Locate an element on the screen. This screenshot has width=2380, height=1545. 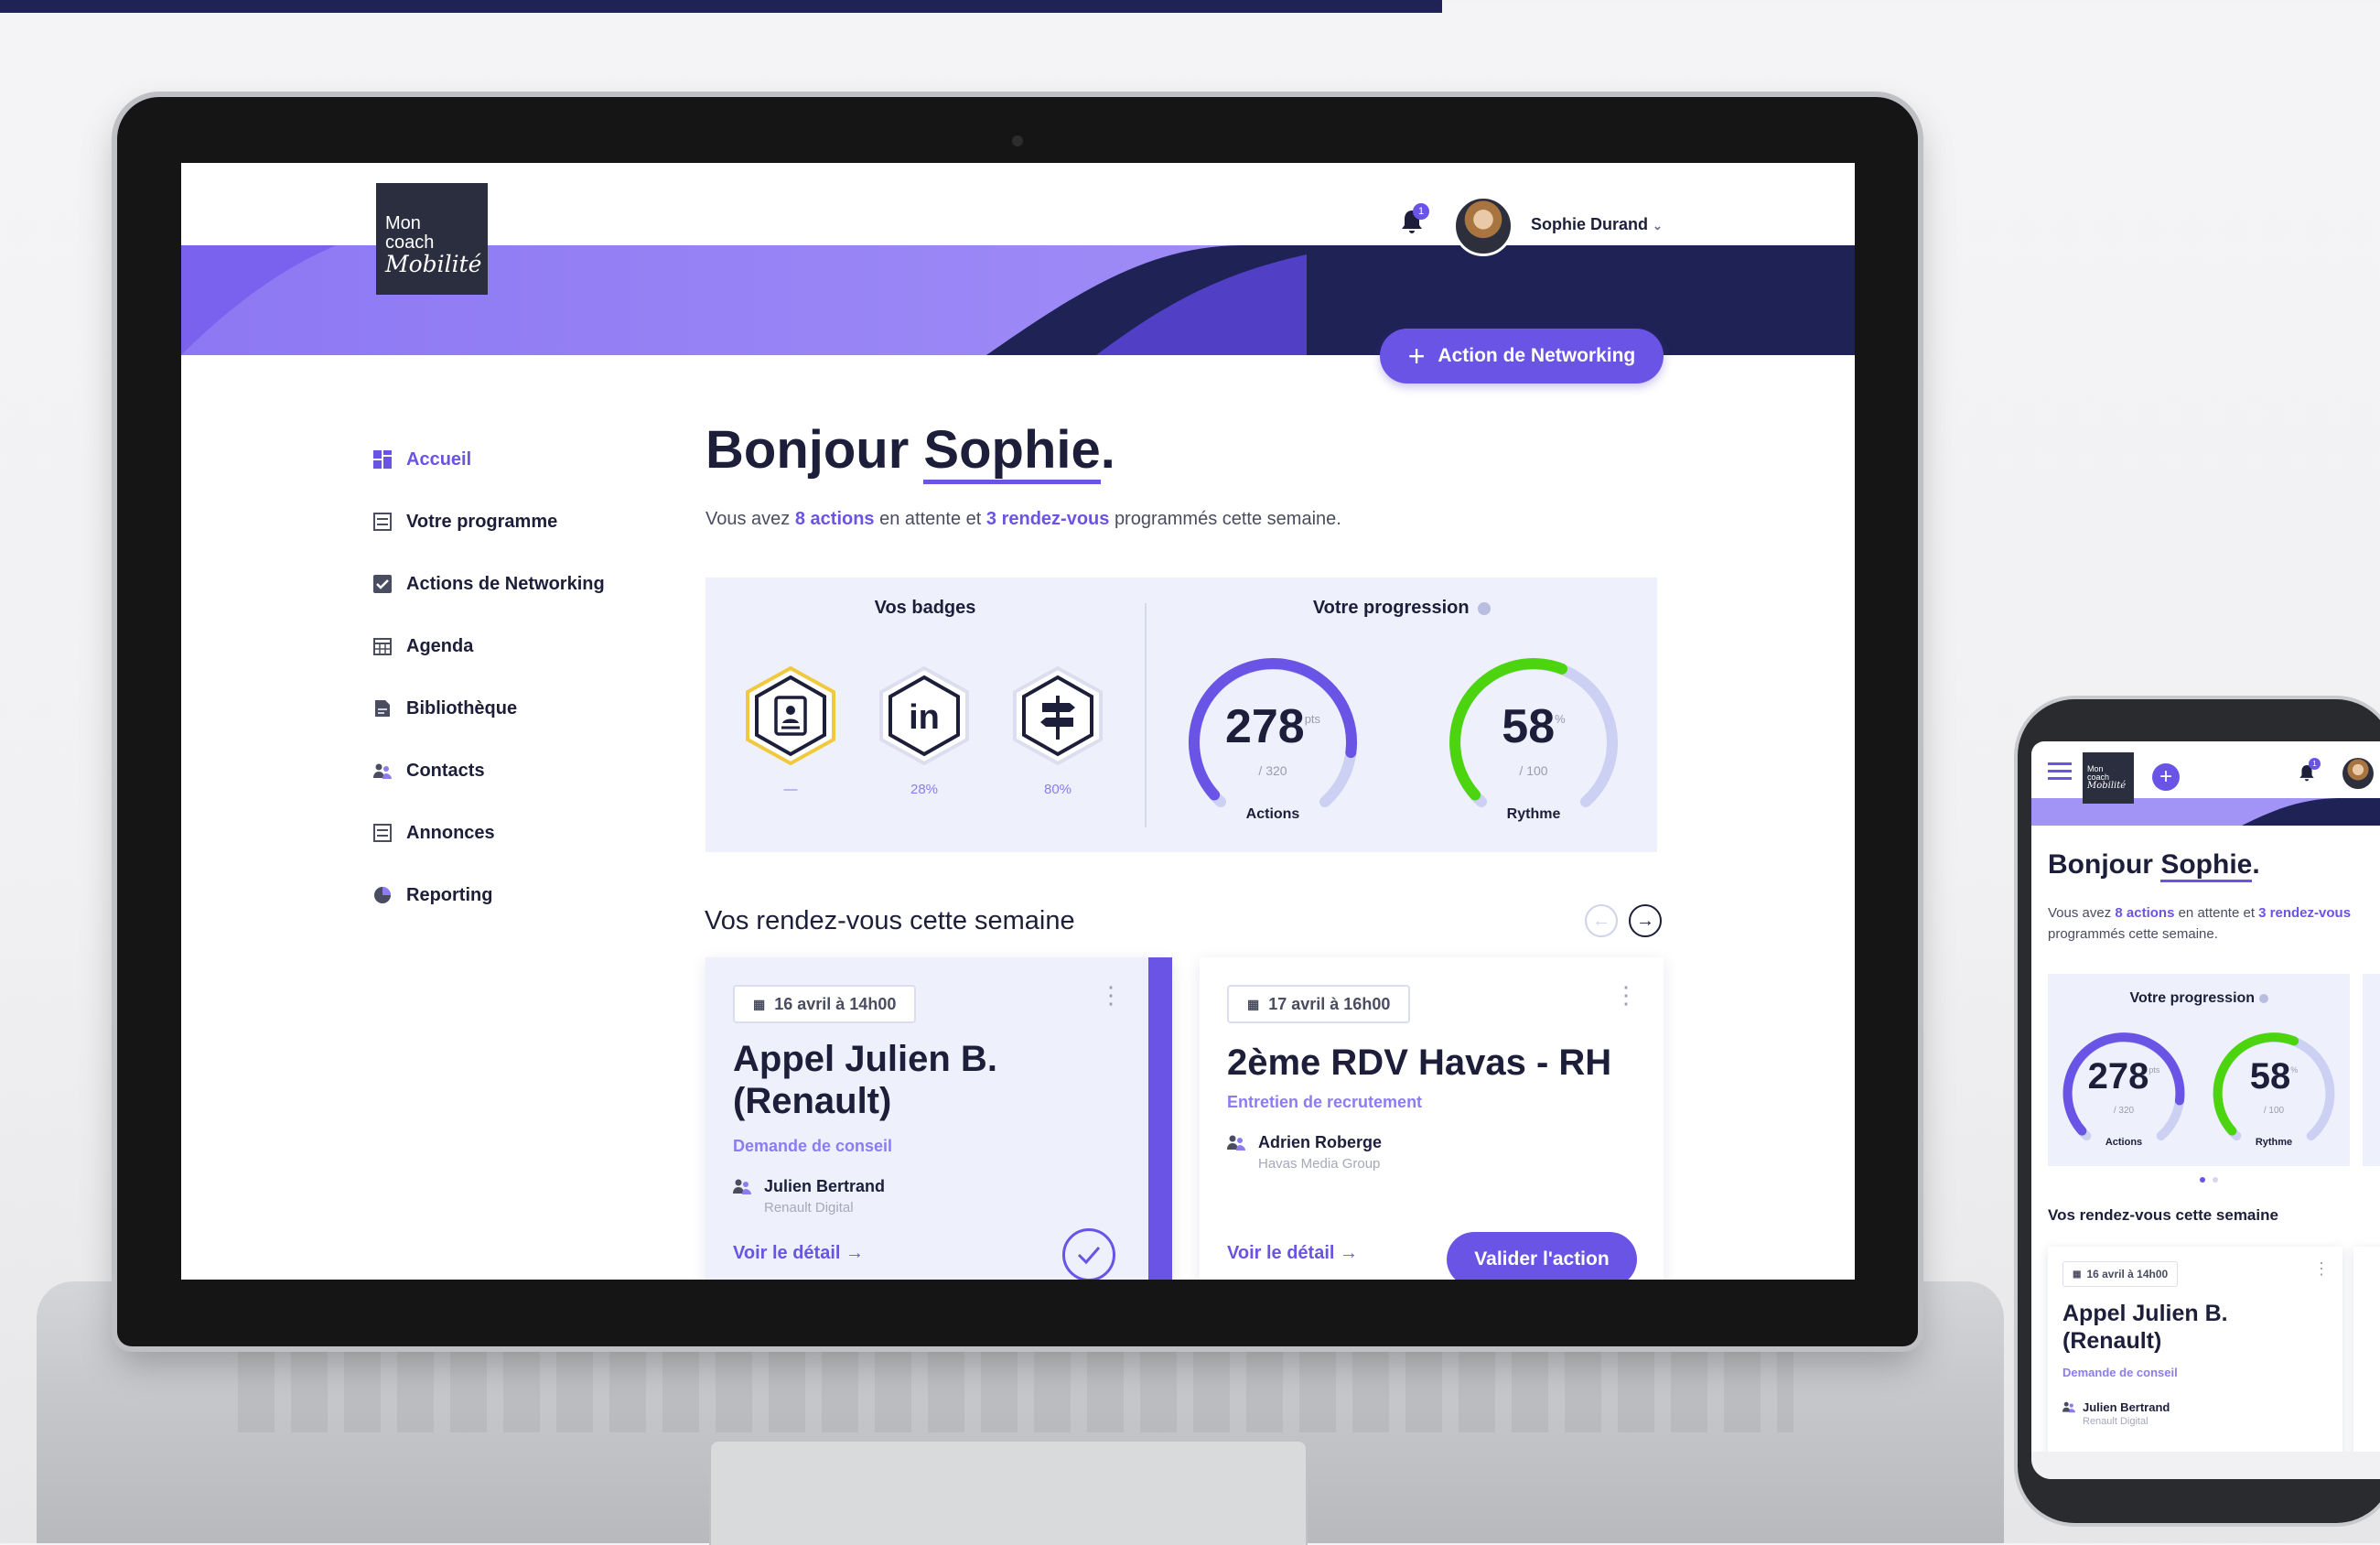
meeting-subtitle: Demande de conseil is located at coordinates (2120, 1372).